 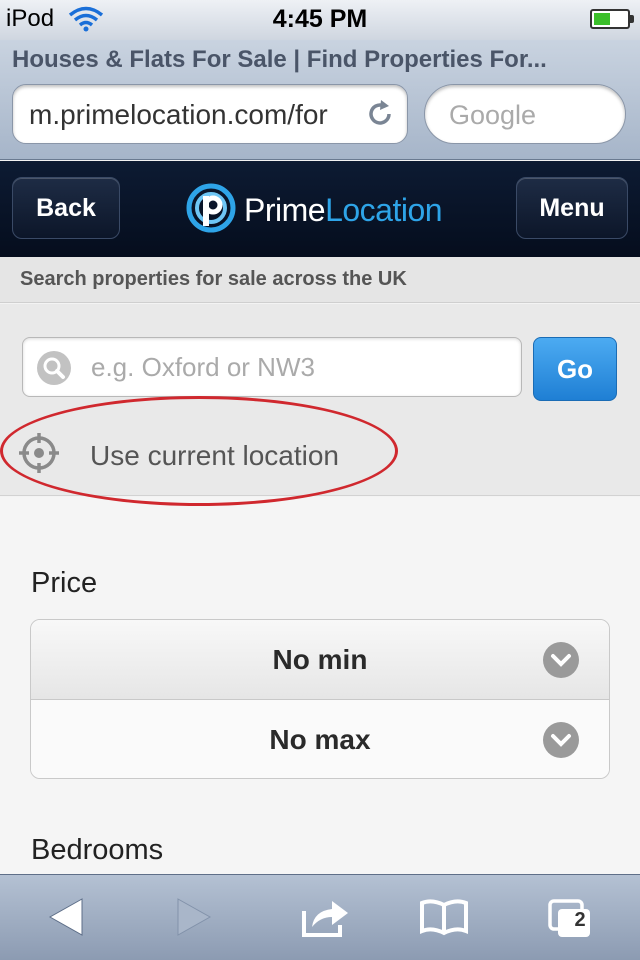 I want to click on bedrooms-label: Bedrooms, so click(x=97, y=850).